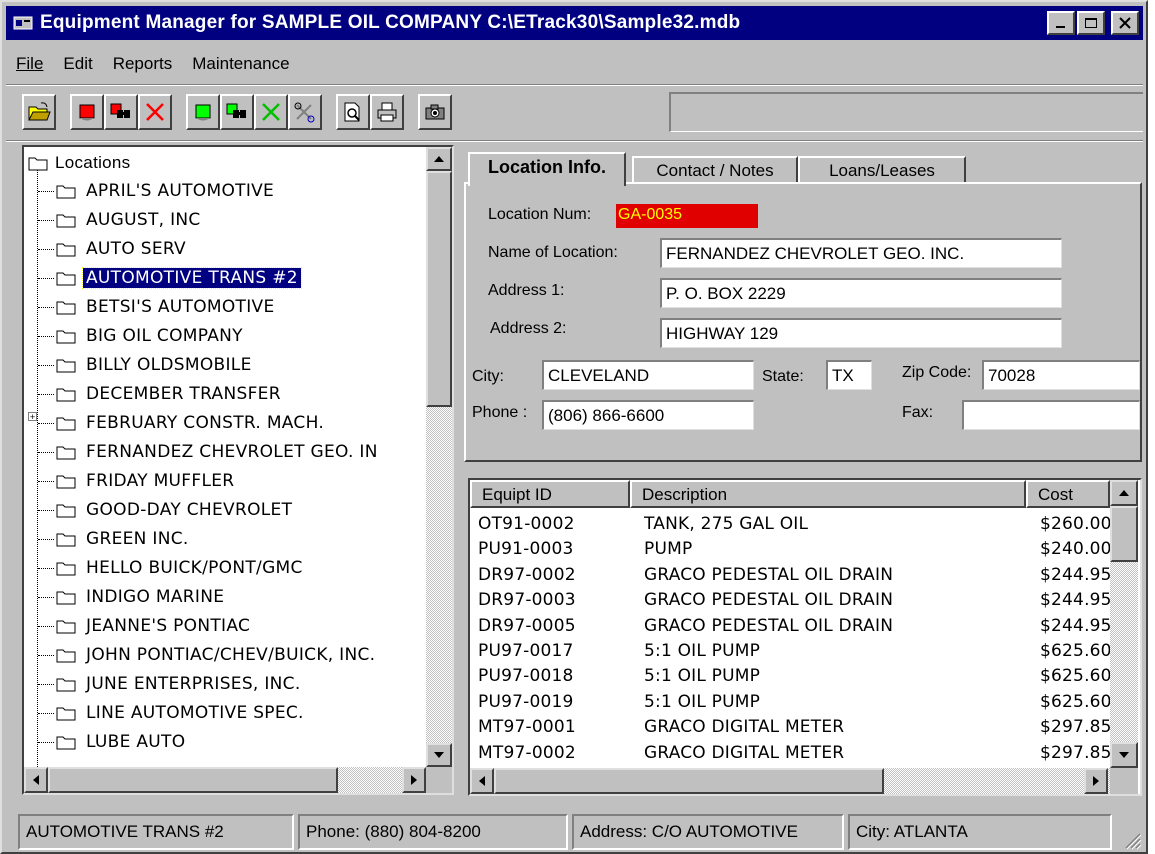 Image resolution: width=1155 pixels, height=854 pixels. What do you see at coordinates (39, 112) in the screenshot?
I see `open-button` at bounding box center [39, 112].